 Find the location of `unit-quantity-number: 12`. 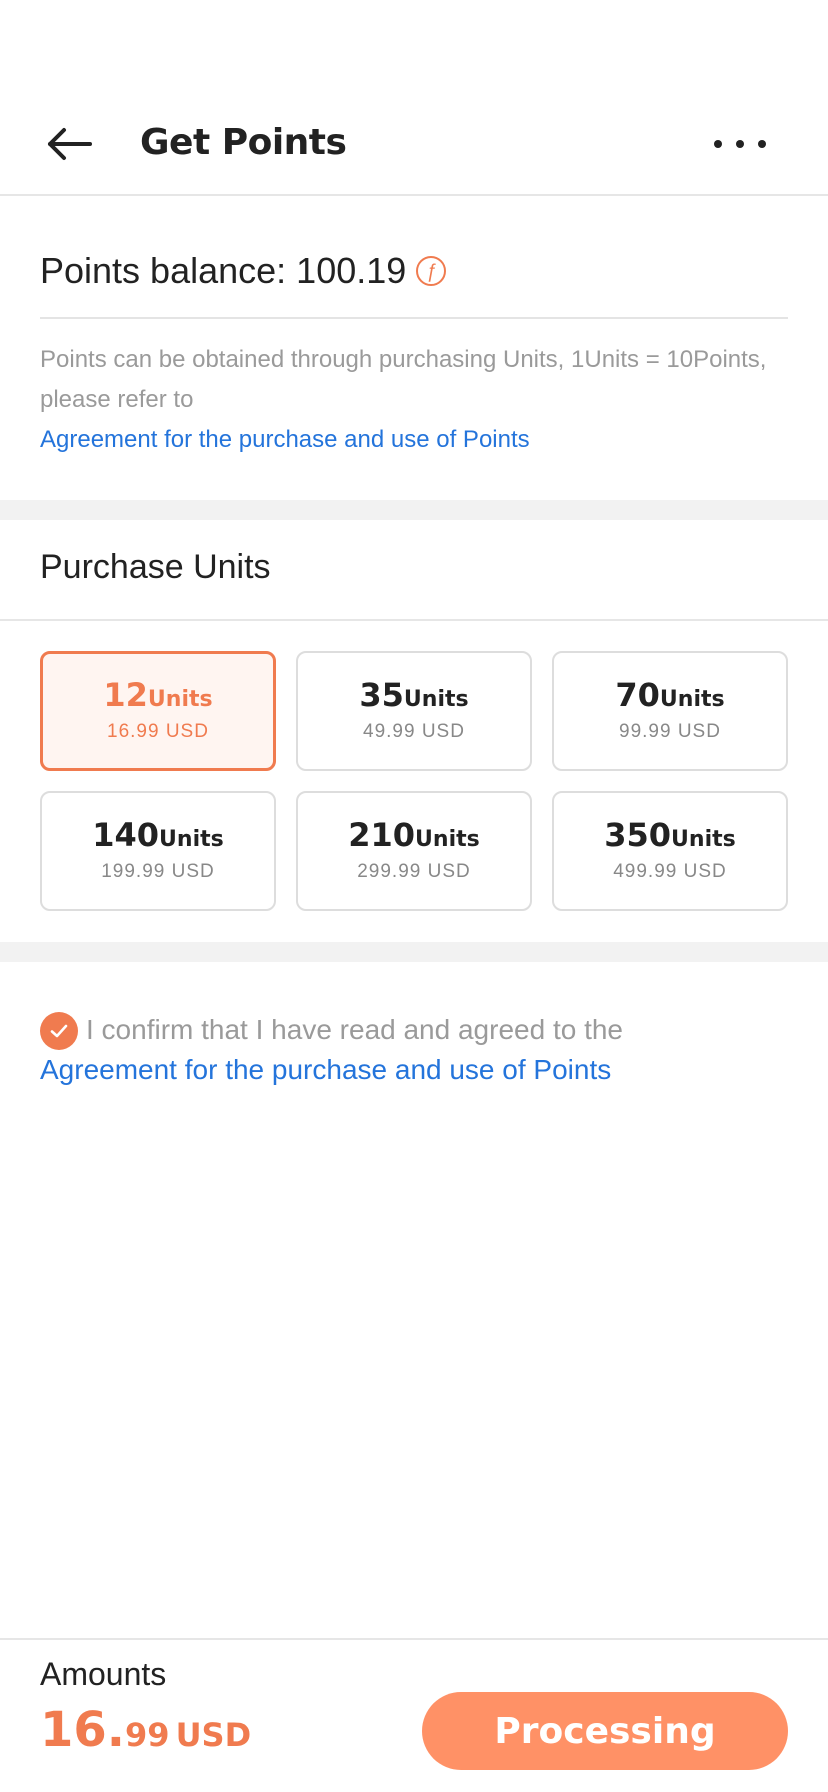

unit-quantity-number: 12 is located at coordinates (125, 695).